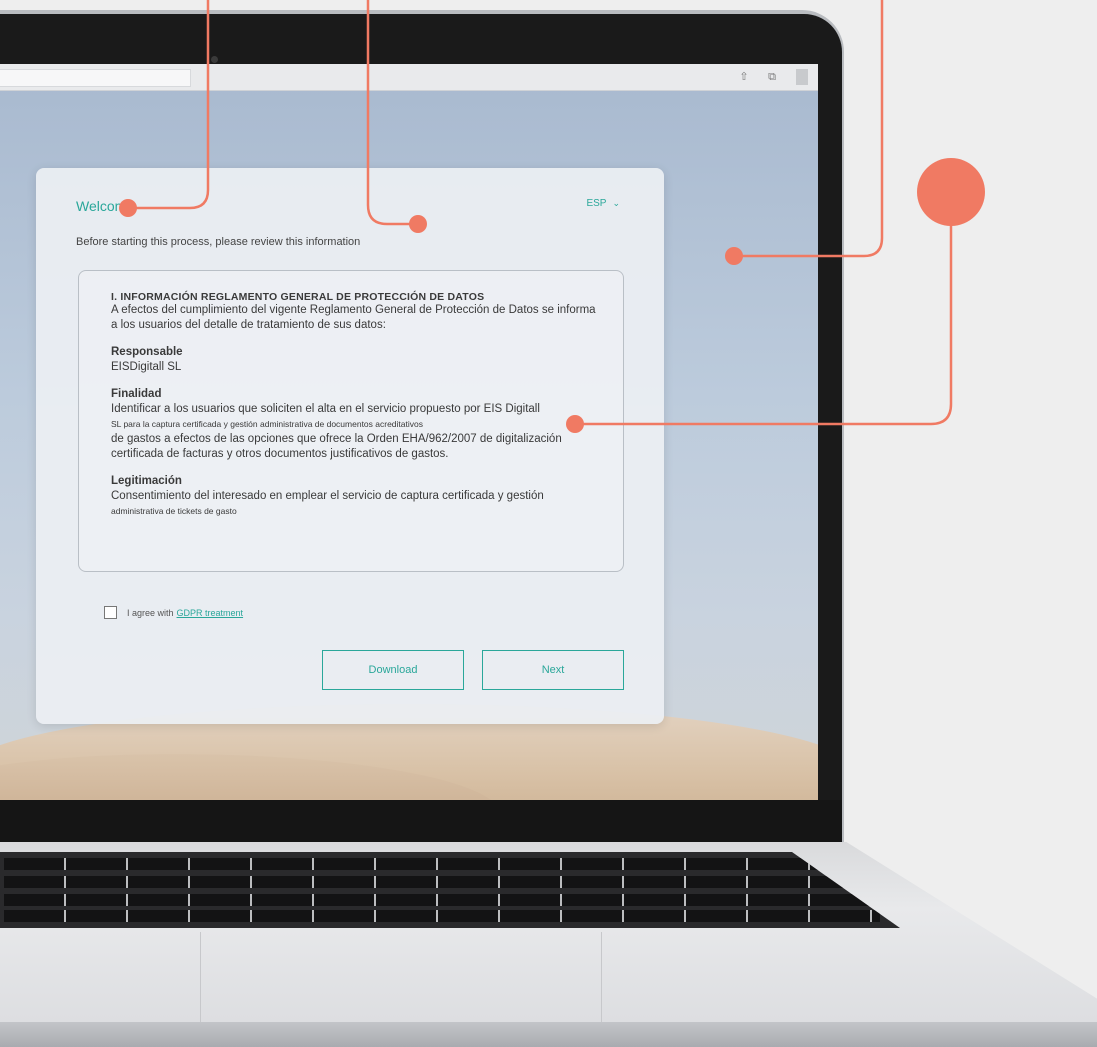 The width and height of the screenshot is (1097, 1047). What do you see at coordinates (409, 77) in the screenshot?
I see `browser-toolbar: ⇧ ⧉` at bounding box center [409, 77].